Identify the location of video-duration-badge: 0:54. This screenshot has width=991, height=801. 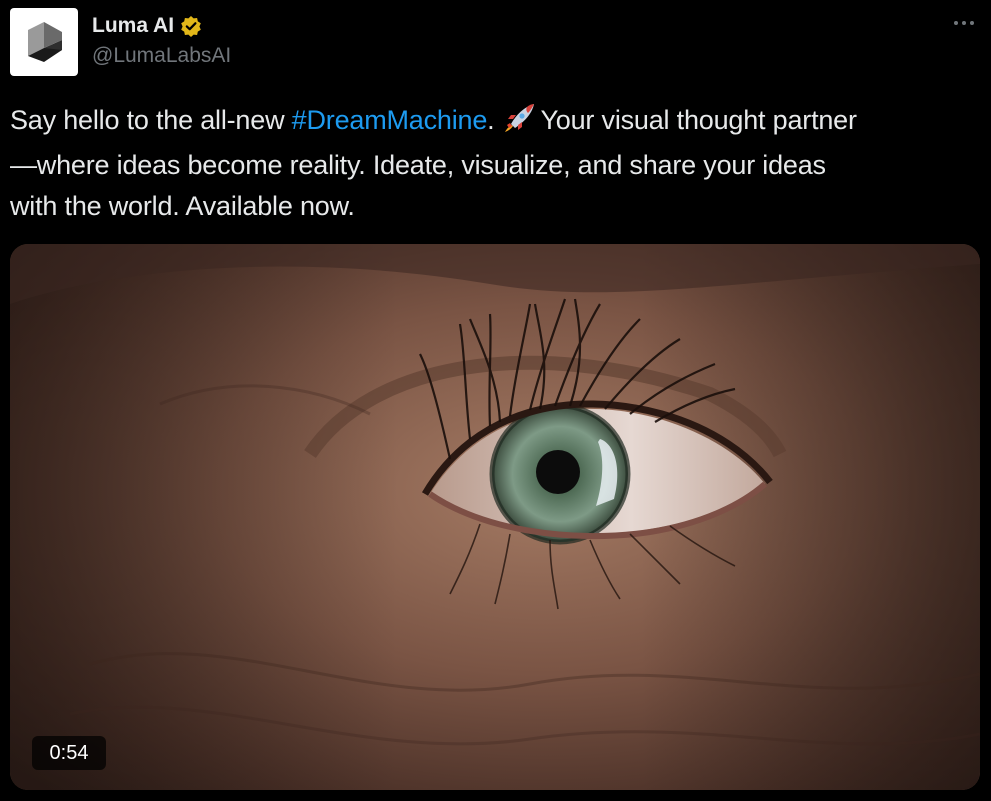
(69, 753).